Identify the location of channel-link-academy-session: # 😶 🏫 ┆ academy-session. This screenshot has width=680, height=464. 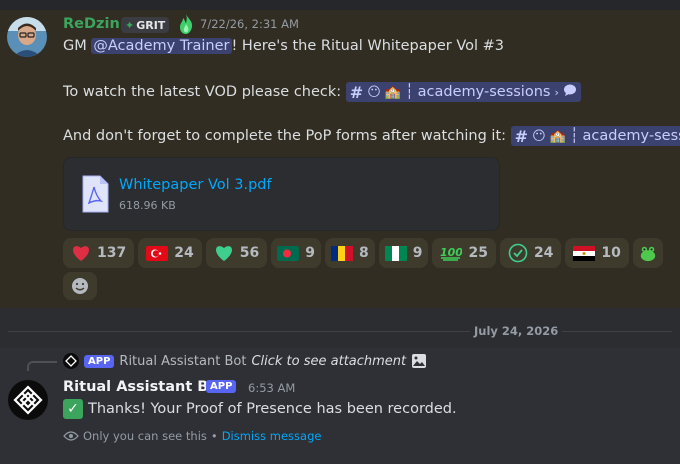
(595, 136).